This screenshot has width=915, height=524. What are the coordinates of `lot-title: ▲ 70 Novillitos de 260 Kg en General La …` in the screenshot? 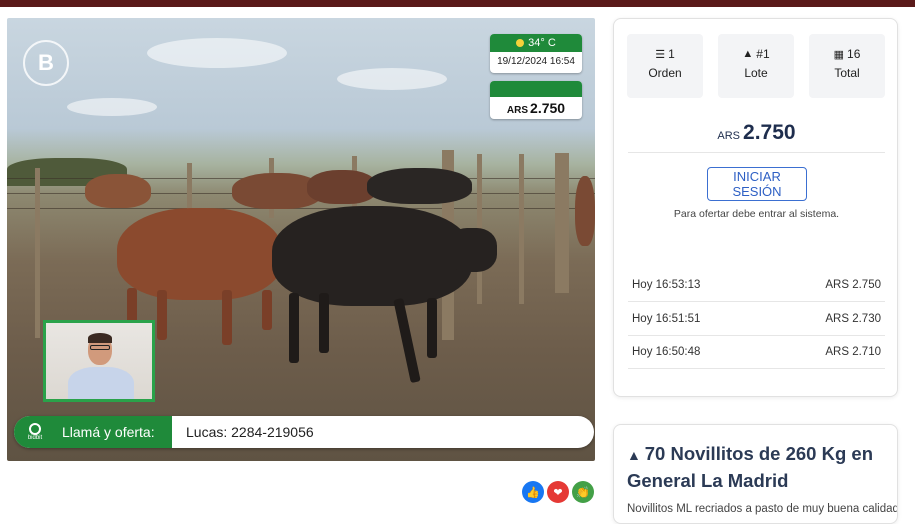 It's located at (750, 467).